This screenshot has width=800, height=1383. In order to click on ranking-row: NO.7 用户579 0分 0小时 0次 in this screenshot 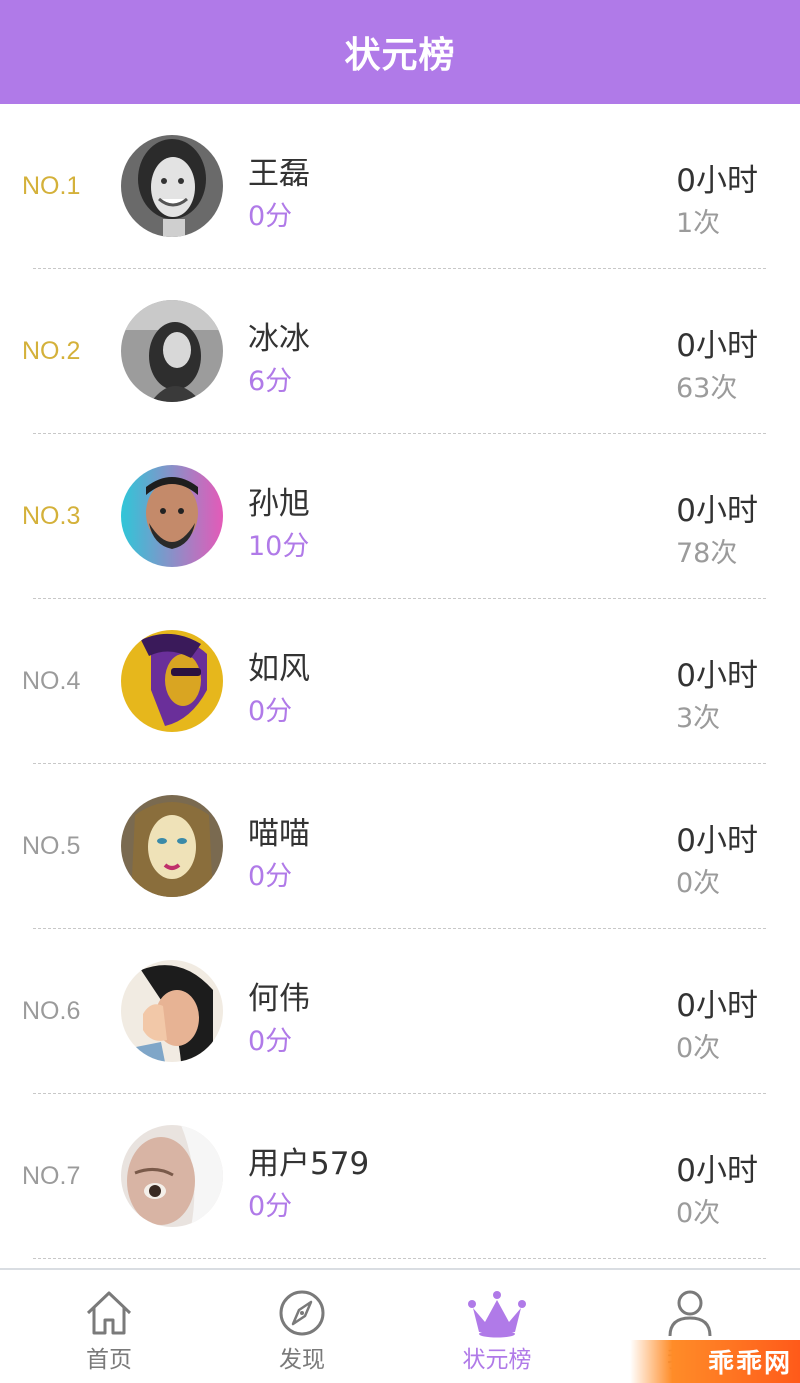, I will do `click(400, 1176)`.